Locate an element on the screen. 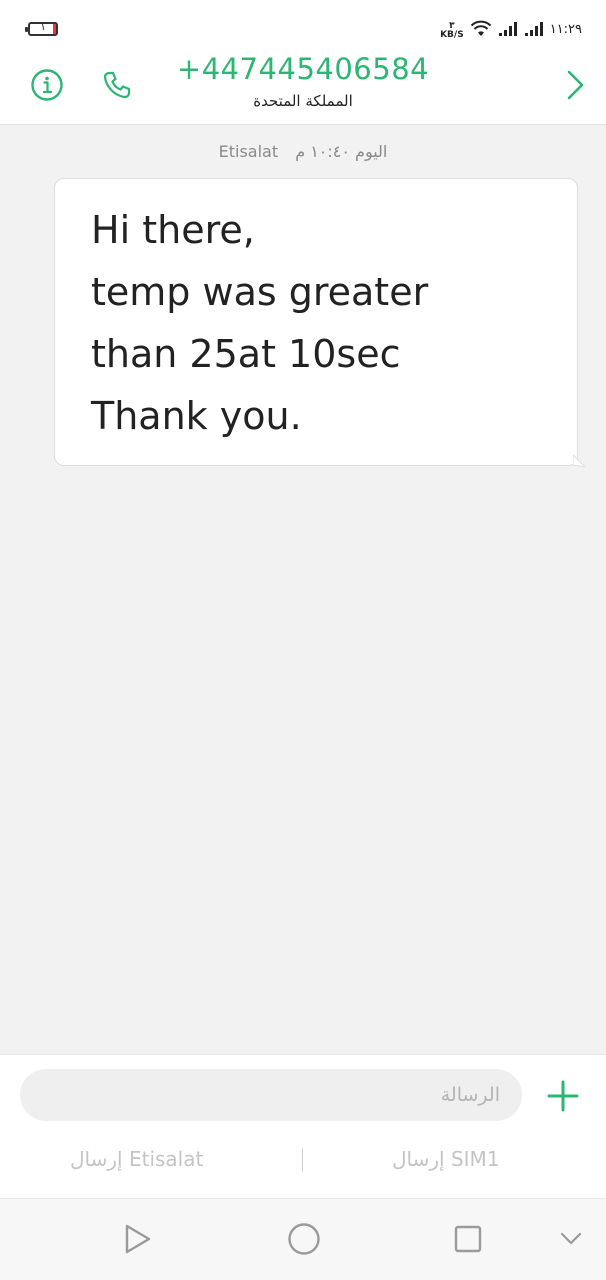  recents-square-icon is located at coordinates (468, 1239).